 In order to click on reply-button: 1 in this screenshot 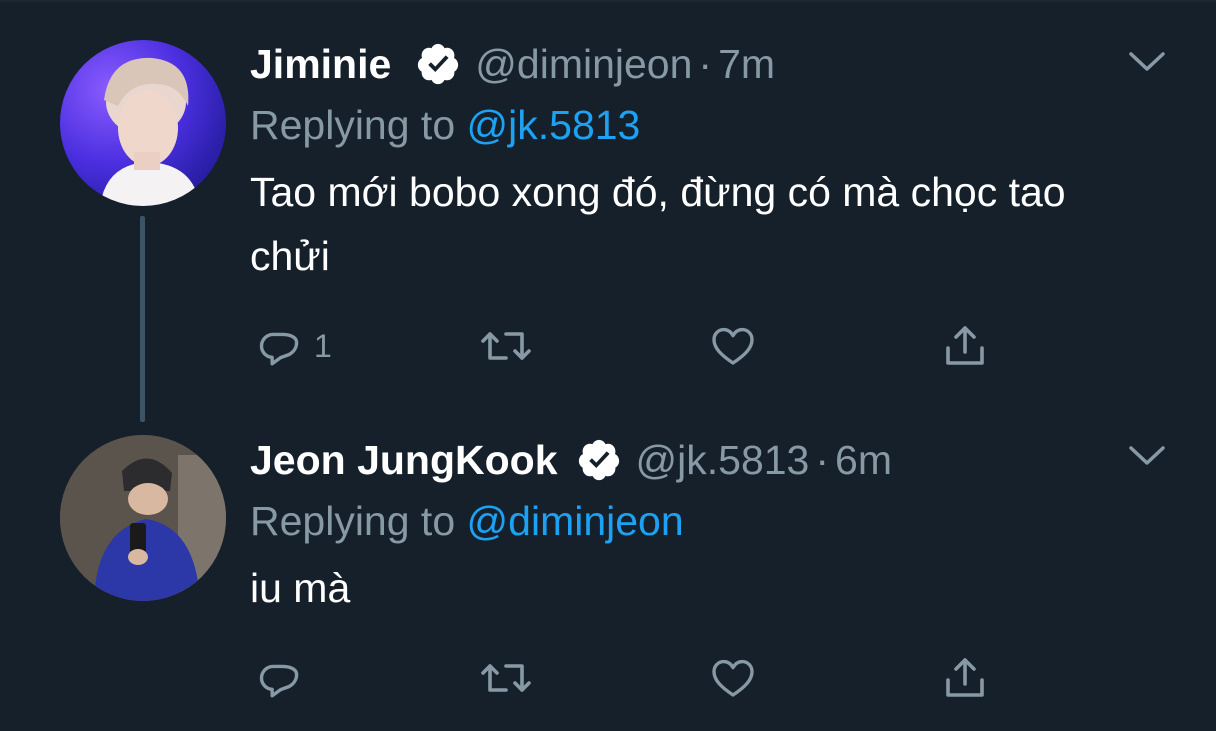, I will do `click(293, 346)`.